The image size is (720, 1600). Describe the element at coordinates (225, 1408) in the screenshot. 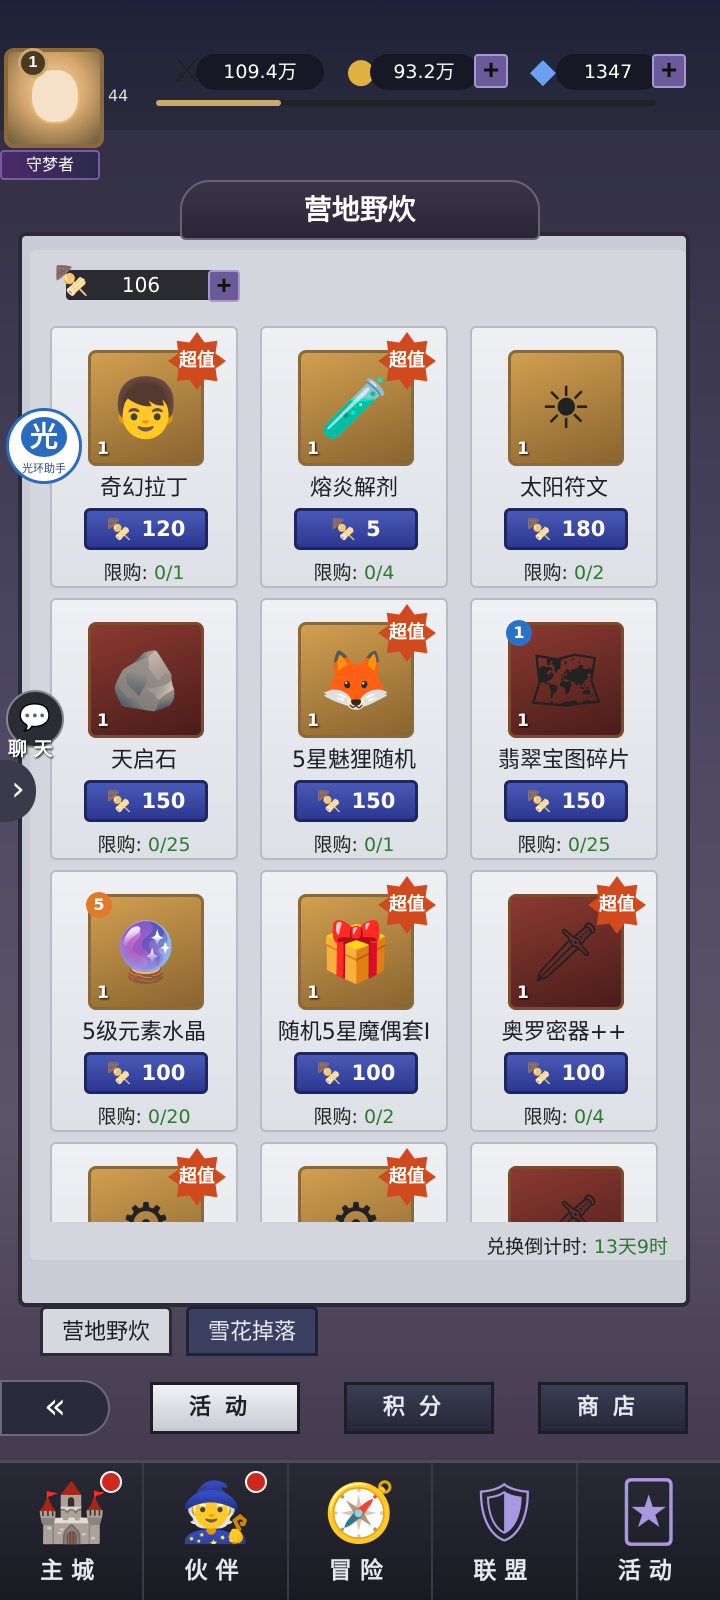

I see `activity-button: 活动` at that location.